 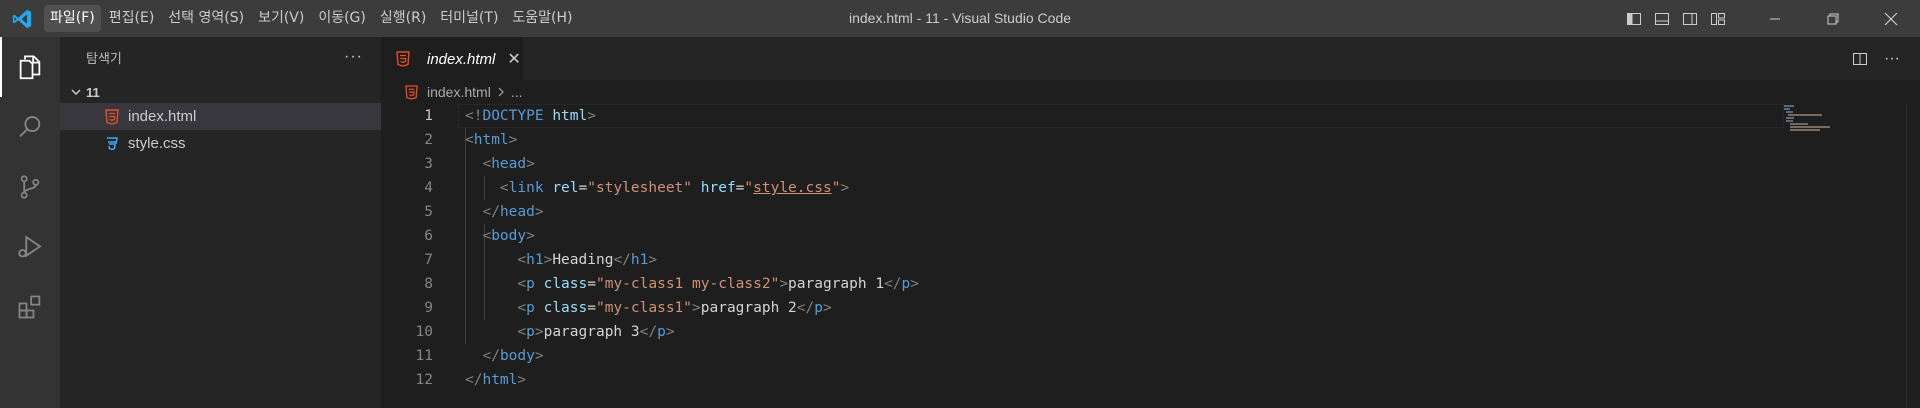 I want to click on menu-help: 도움말(H), so click(x=542, y=18).